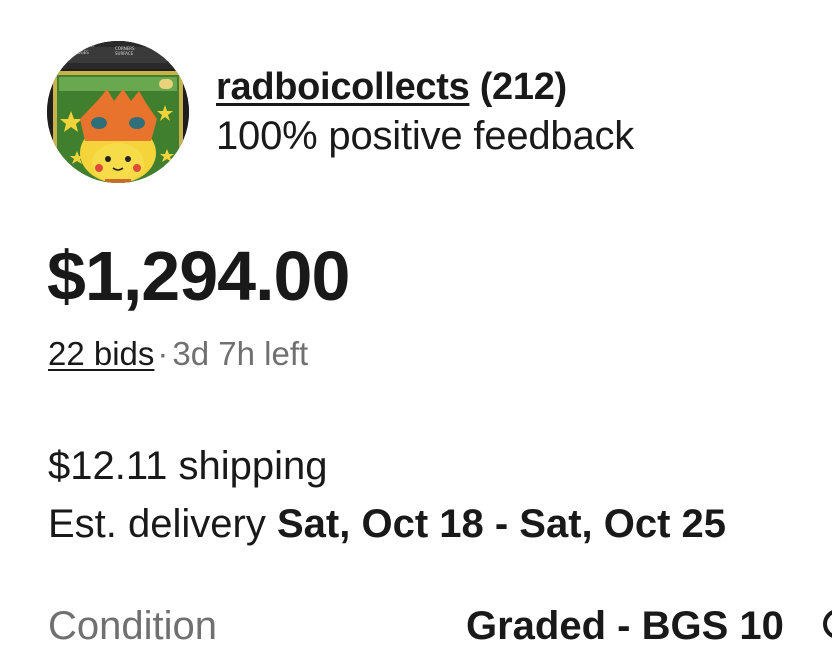  What do you see at coordinates (501, 524) in the screenshot?
I see `delivery-dates: Sat, Oct 18 - Sat, Oct 25` at bounding box center [501, 524].